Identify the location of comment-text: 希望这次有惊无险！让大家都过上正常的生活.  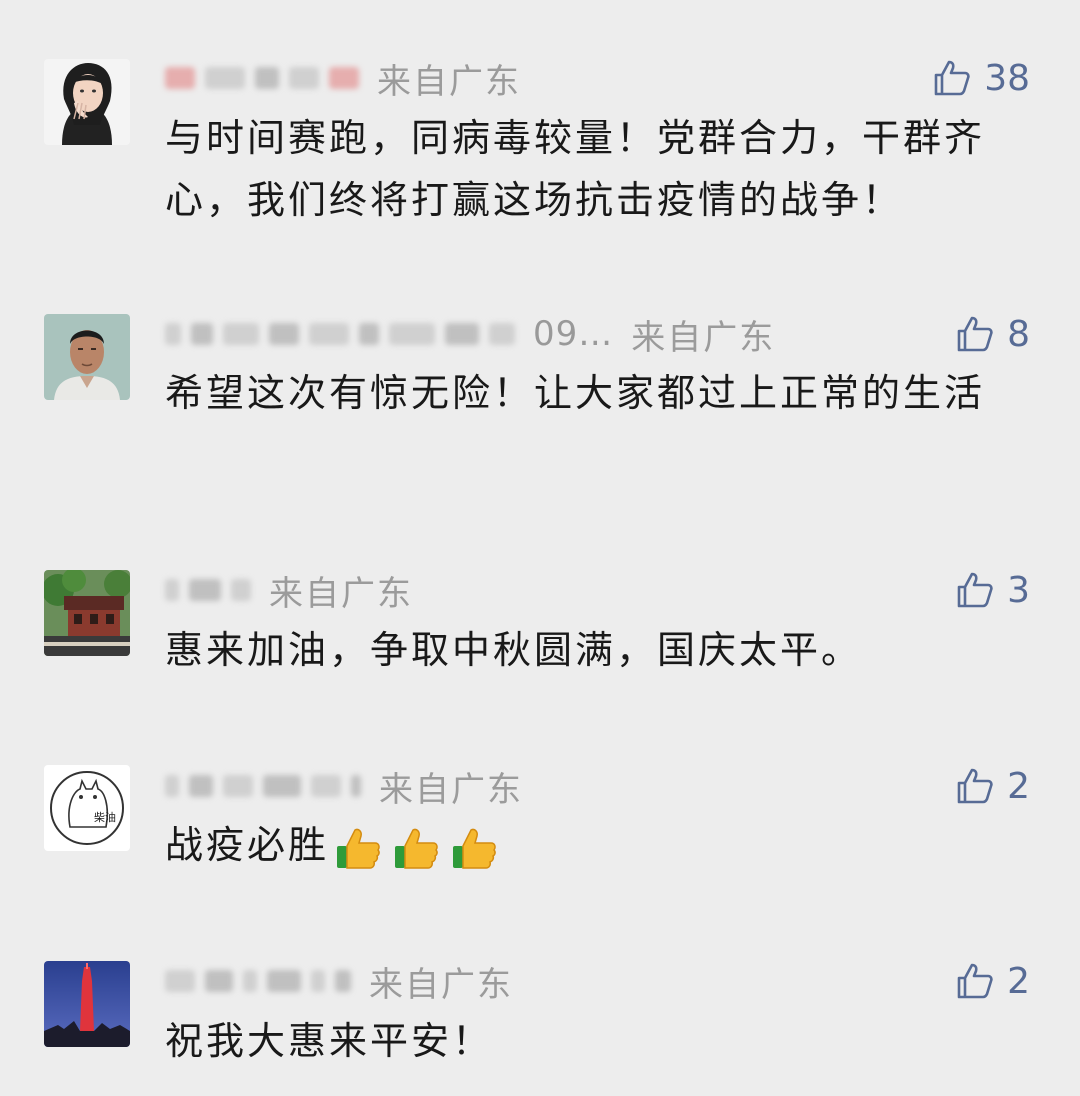
(575, 393).